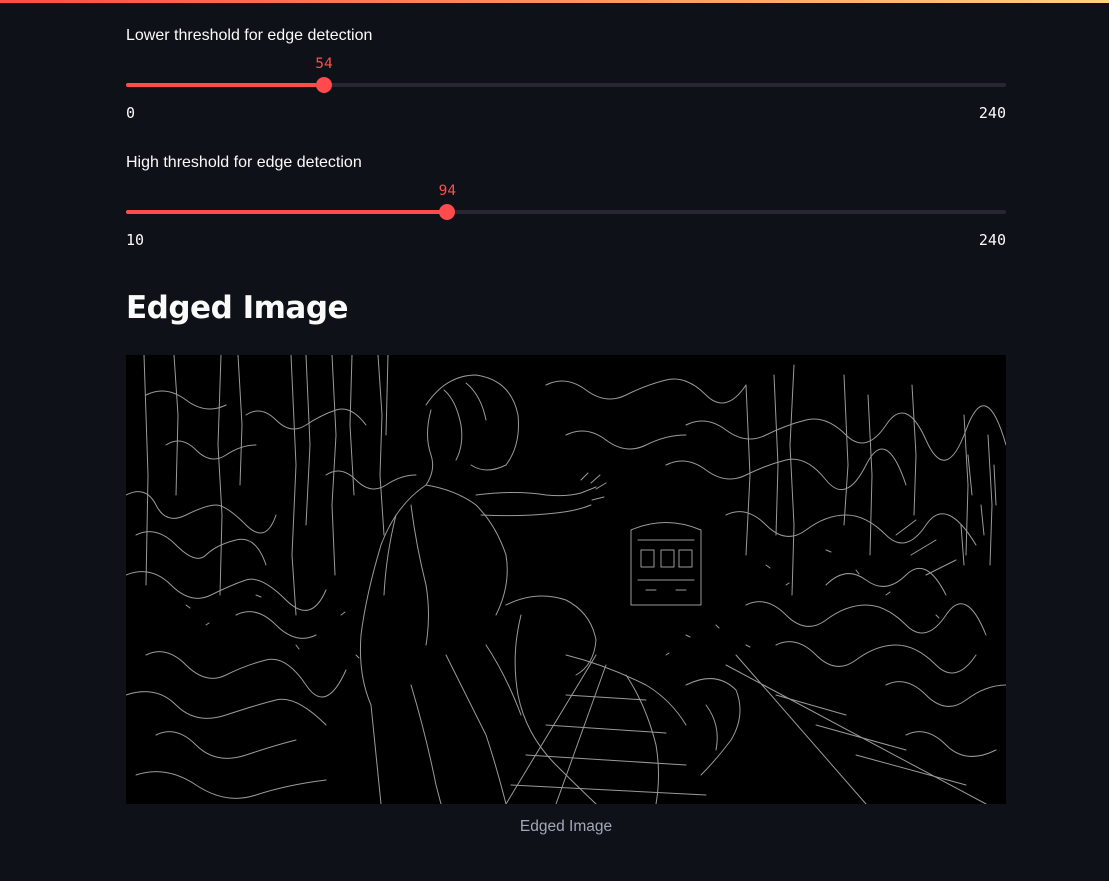 The width and height of the screenshot is (1109, 881). Describe the element at coordinates (237, 308) in the screenshot. I see `section-heading: Edged Image` at that location.